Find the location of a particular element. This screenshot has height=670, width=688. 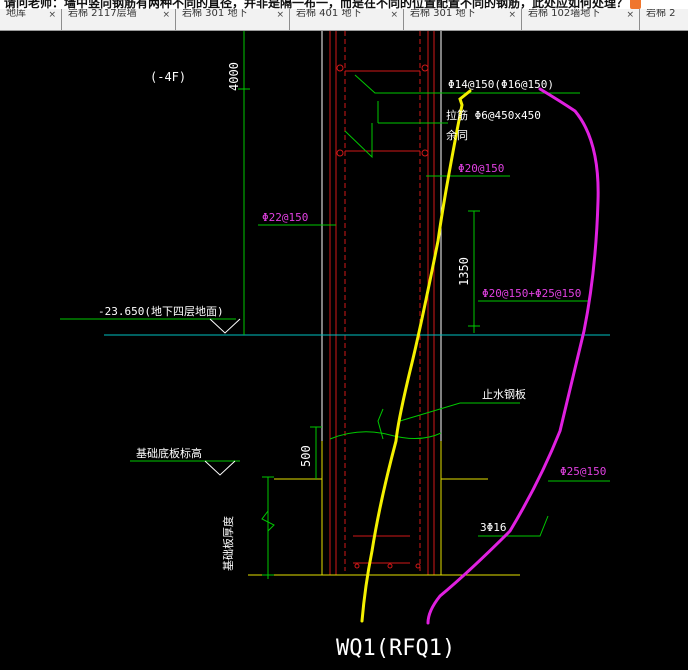

rebar-upper-label: Φ20@150 is located at coordinates (481, 168).